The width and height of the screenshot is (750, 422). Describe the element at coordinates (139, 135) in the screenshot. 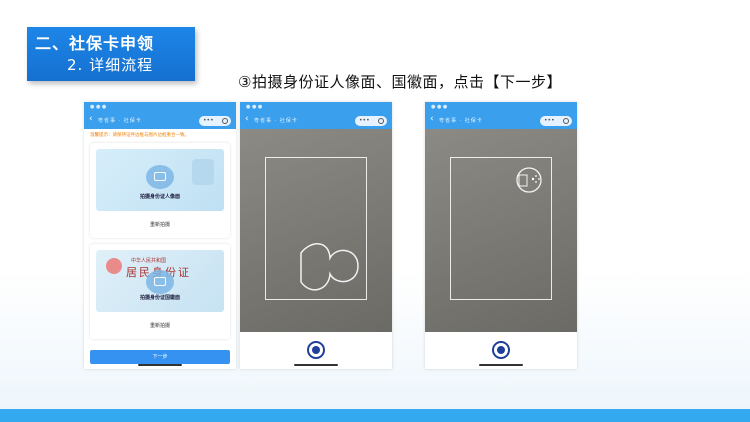

I see `notice-text: 温馨提示：请保持证件边框与图片边框重合一致。` at that location.